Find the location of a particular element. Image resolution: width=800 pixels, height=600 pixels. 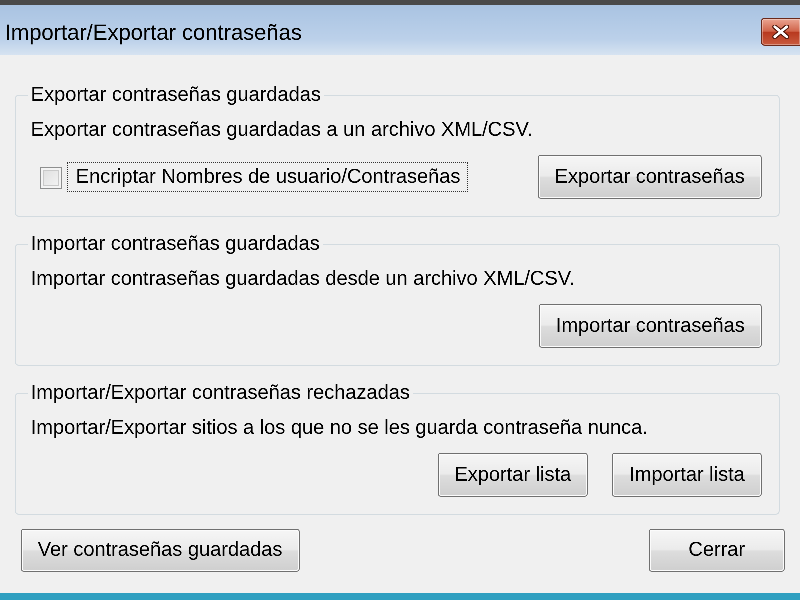

group-description: Importar/Exportar sitios a los que no se les guarda contraseña nunca. is located at coordinates (340, 428).